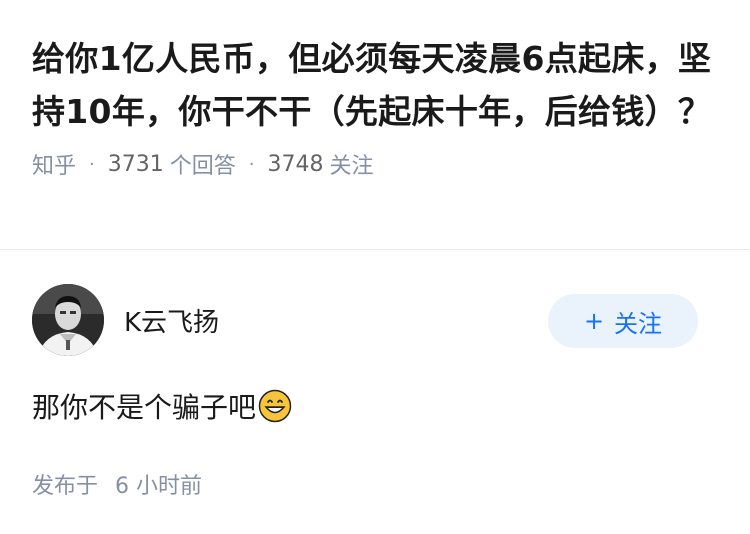  Describe the element at coordinates (275, 406) in the screenshot. I see `grinning-face-emoji-icon` at that location.